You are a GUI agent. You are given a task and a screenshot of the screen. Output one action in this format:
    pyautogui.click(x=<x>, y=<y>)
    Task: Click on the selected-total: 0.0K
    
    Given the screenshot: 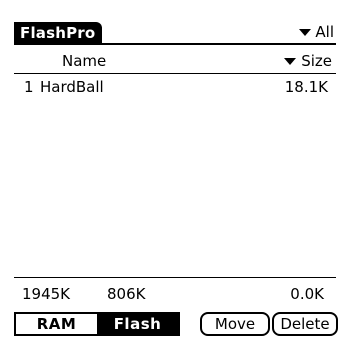 What is the action you would take?
    pyautogui.click(x=307, y=294)
    